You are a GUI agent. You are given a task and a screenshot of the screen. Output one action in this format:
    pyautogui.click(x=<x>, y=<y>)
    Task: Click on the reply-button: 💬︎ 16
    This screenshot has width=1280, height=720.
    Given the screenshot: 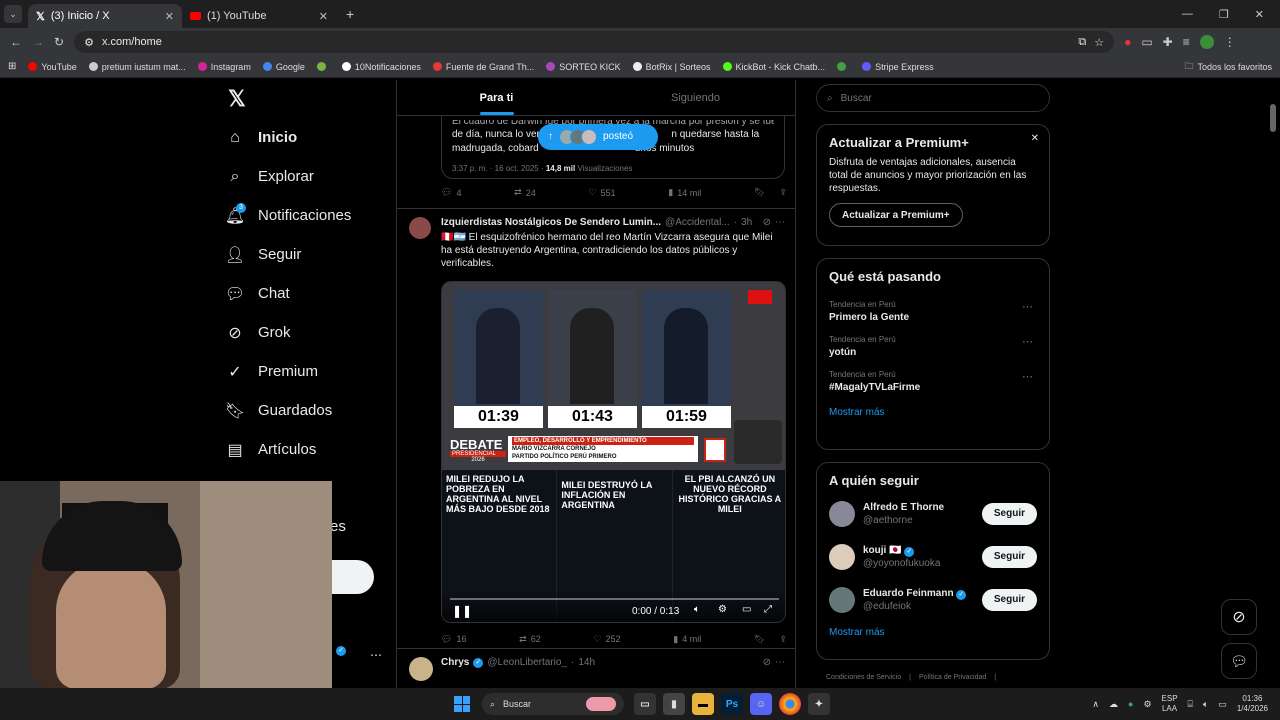 What is the action you would take?
    pyautogui.click(x=453, y=639)
    